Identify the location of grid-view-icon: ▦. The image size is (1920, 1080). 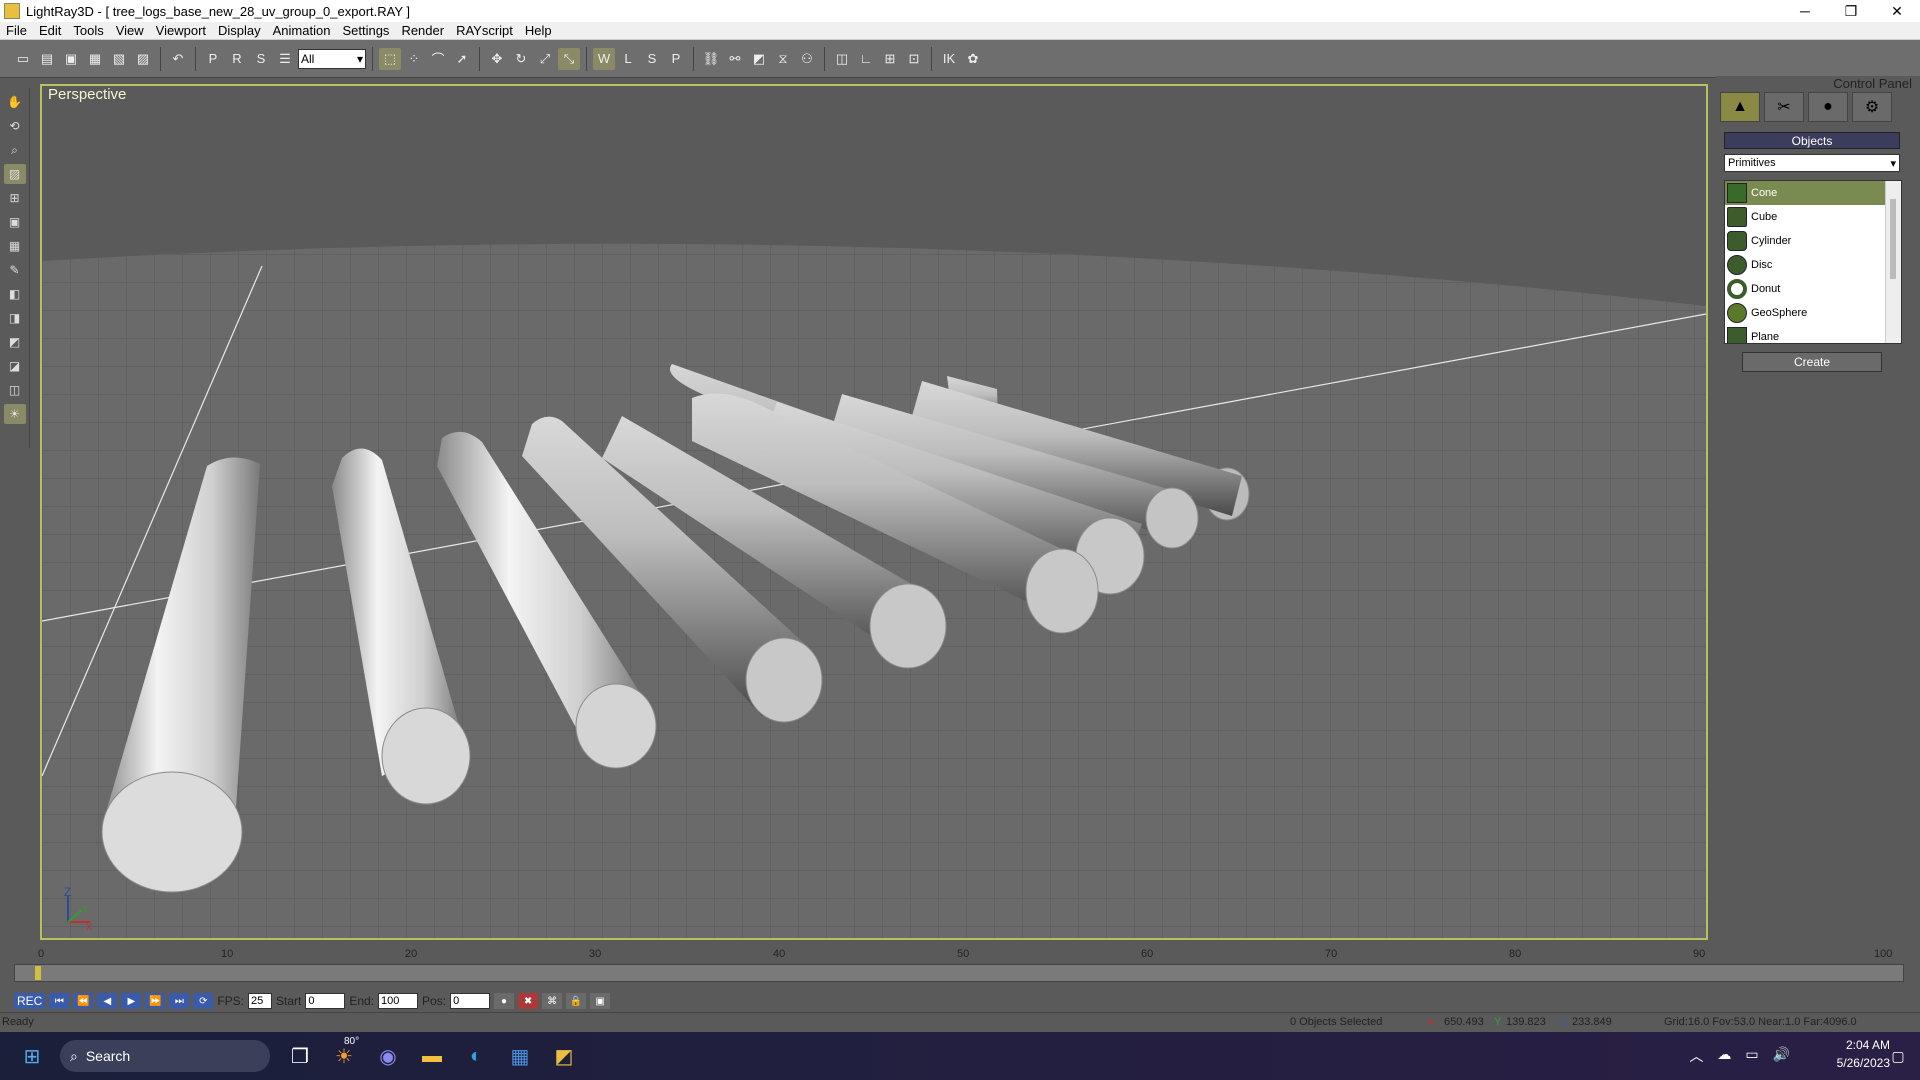
(15, 246).